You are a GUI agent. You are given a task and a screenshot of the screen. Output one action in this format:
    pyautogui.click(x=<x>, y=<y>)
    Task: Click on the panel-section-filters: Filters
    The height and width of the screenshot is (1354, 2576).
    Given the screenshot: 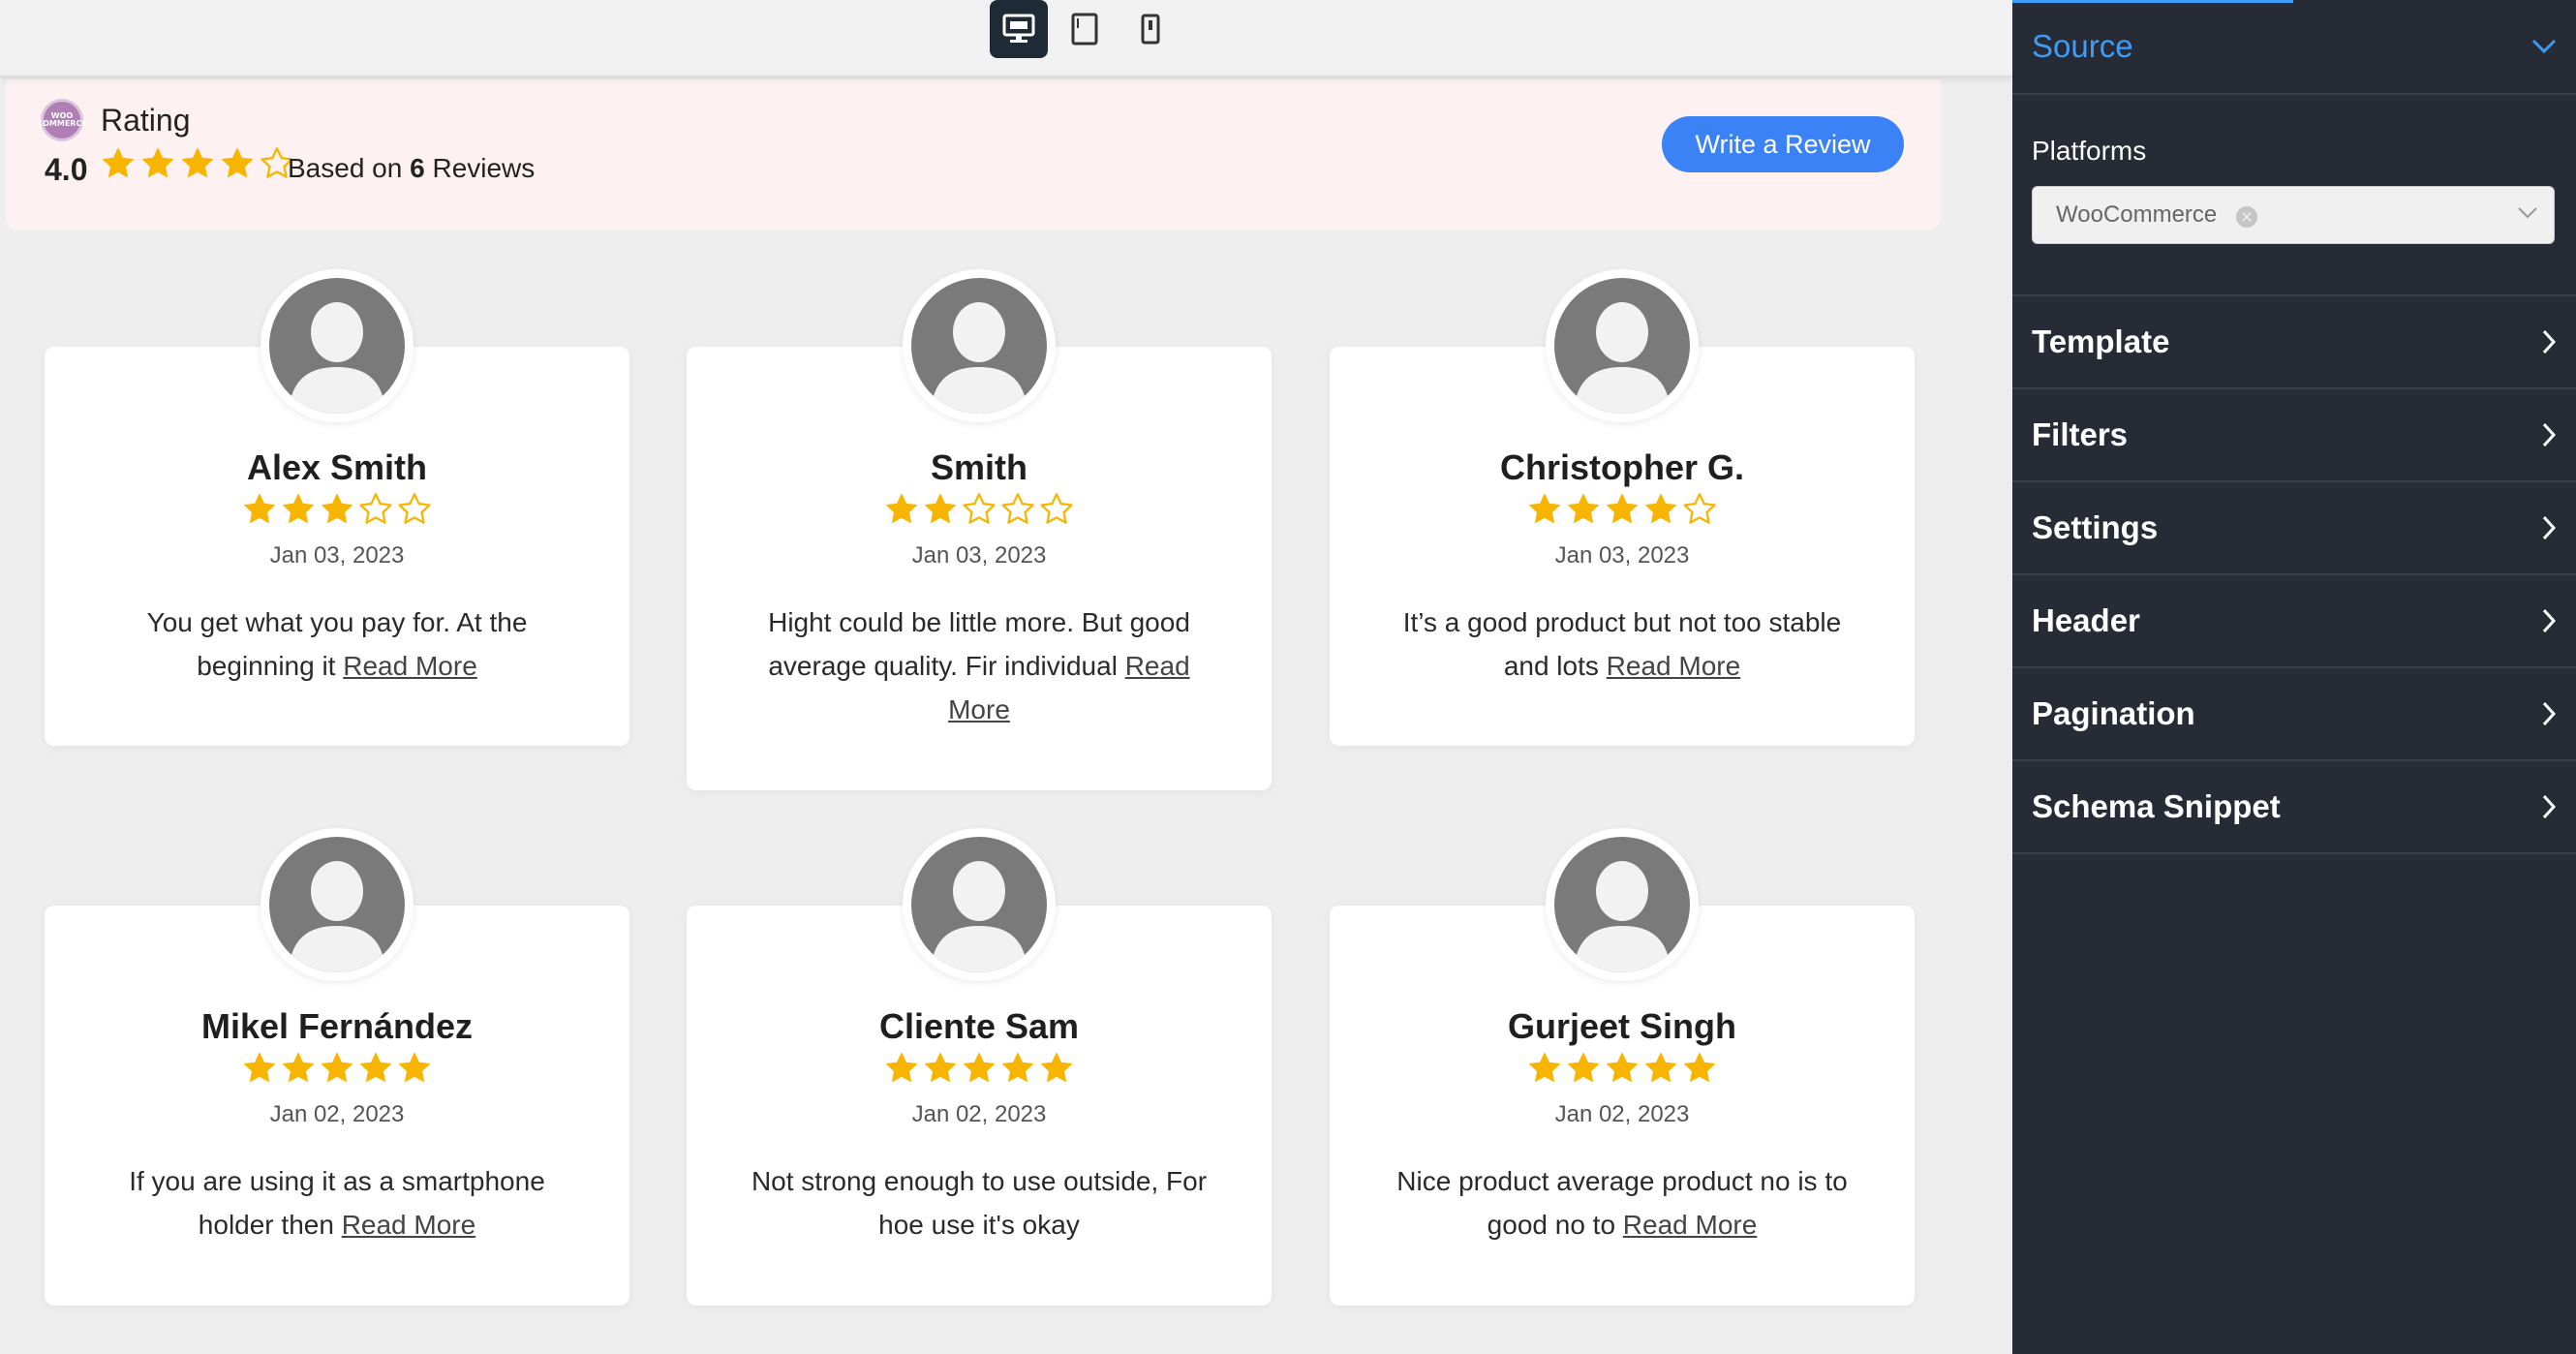 What is the action you would take?
    pyautogui.click(x=2294, y=435)
    